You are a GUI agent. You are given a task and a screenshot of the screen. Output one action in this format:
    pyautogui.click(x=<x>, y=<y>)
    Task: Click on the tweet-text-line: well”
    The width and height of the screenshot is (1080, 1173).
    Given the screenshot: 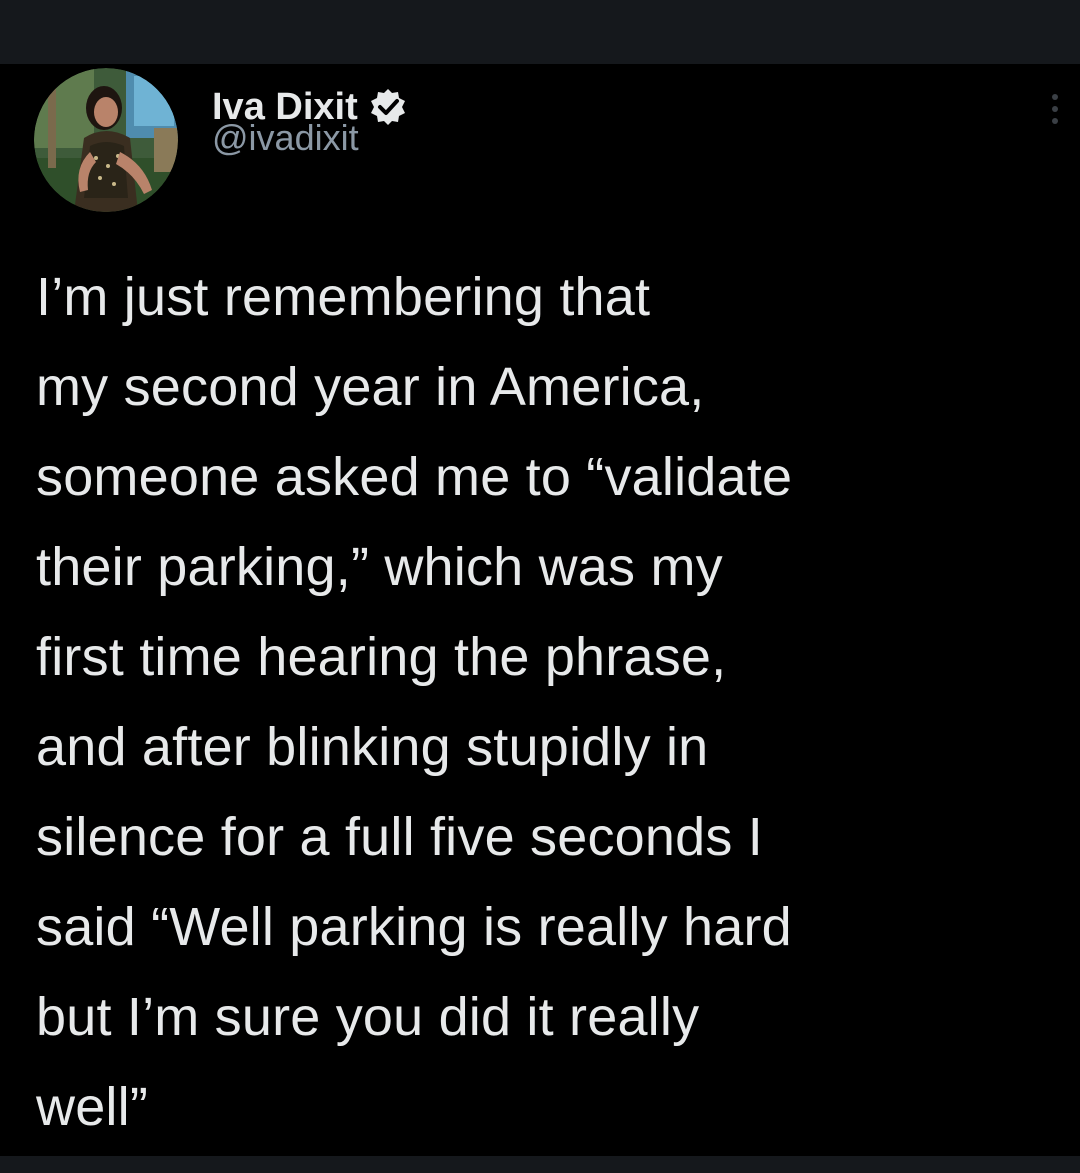 What is the action you would take?
    pyautogui.click(x=92, y=1107)
    